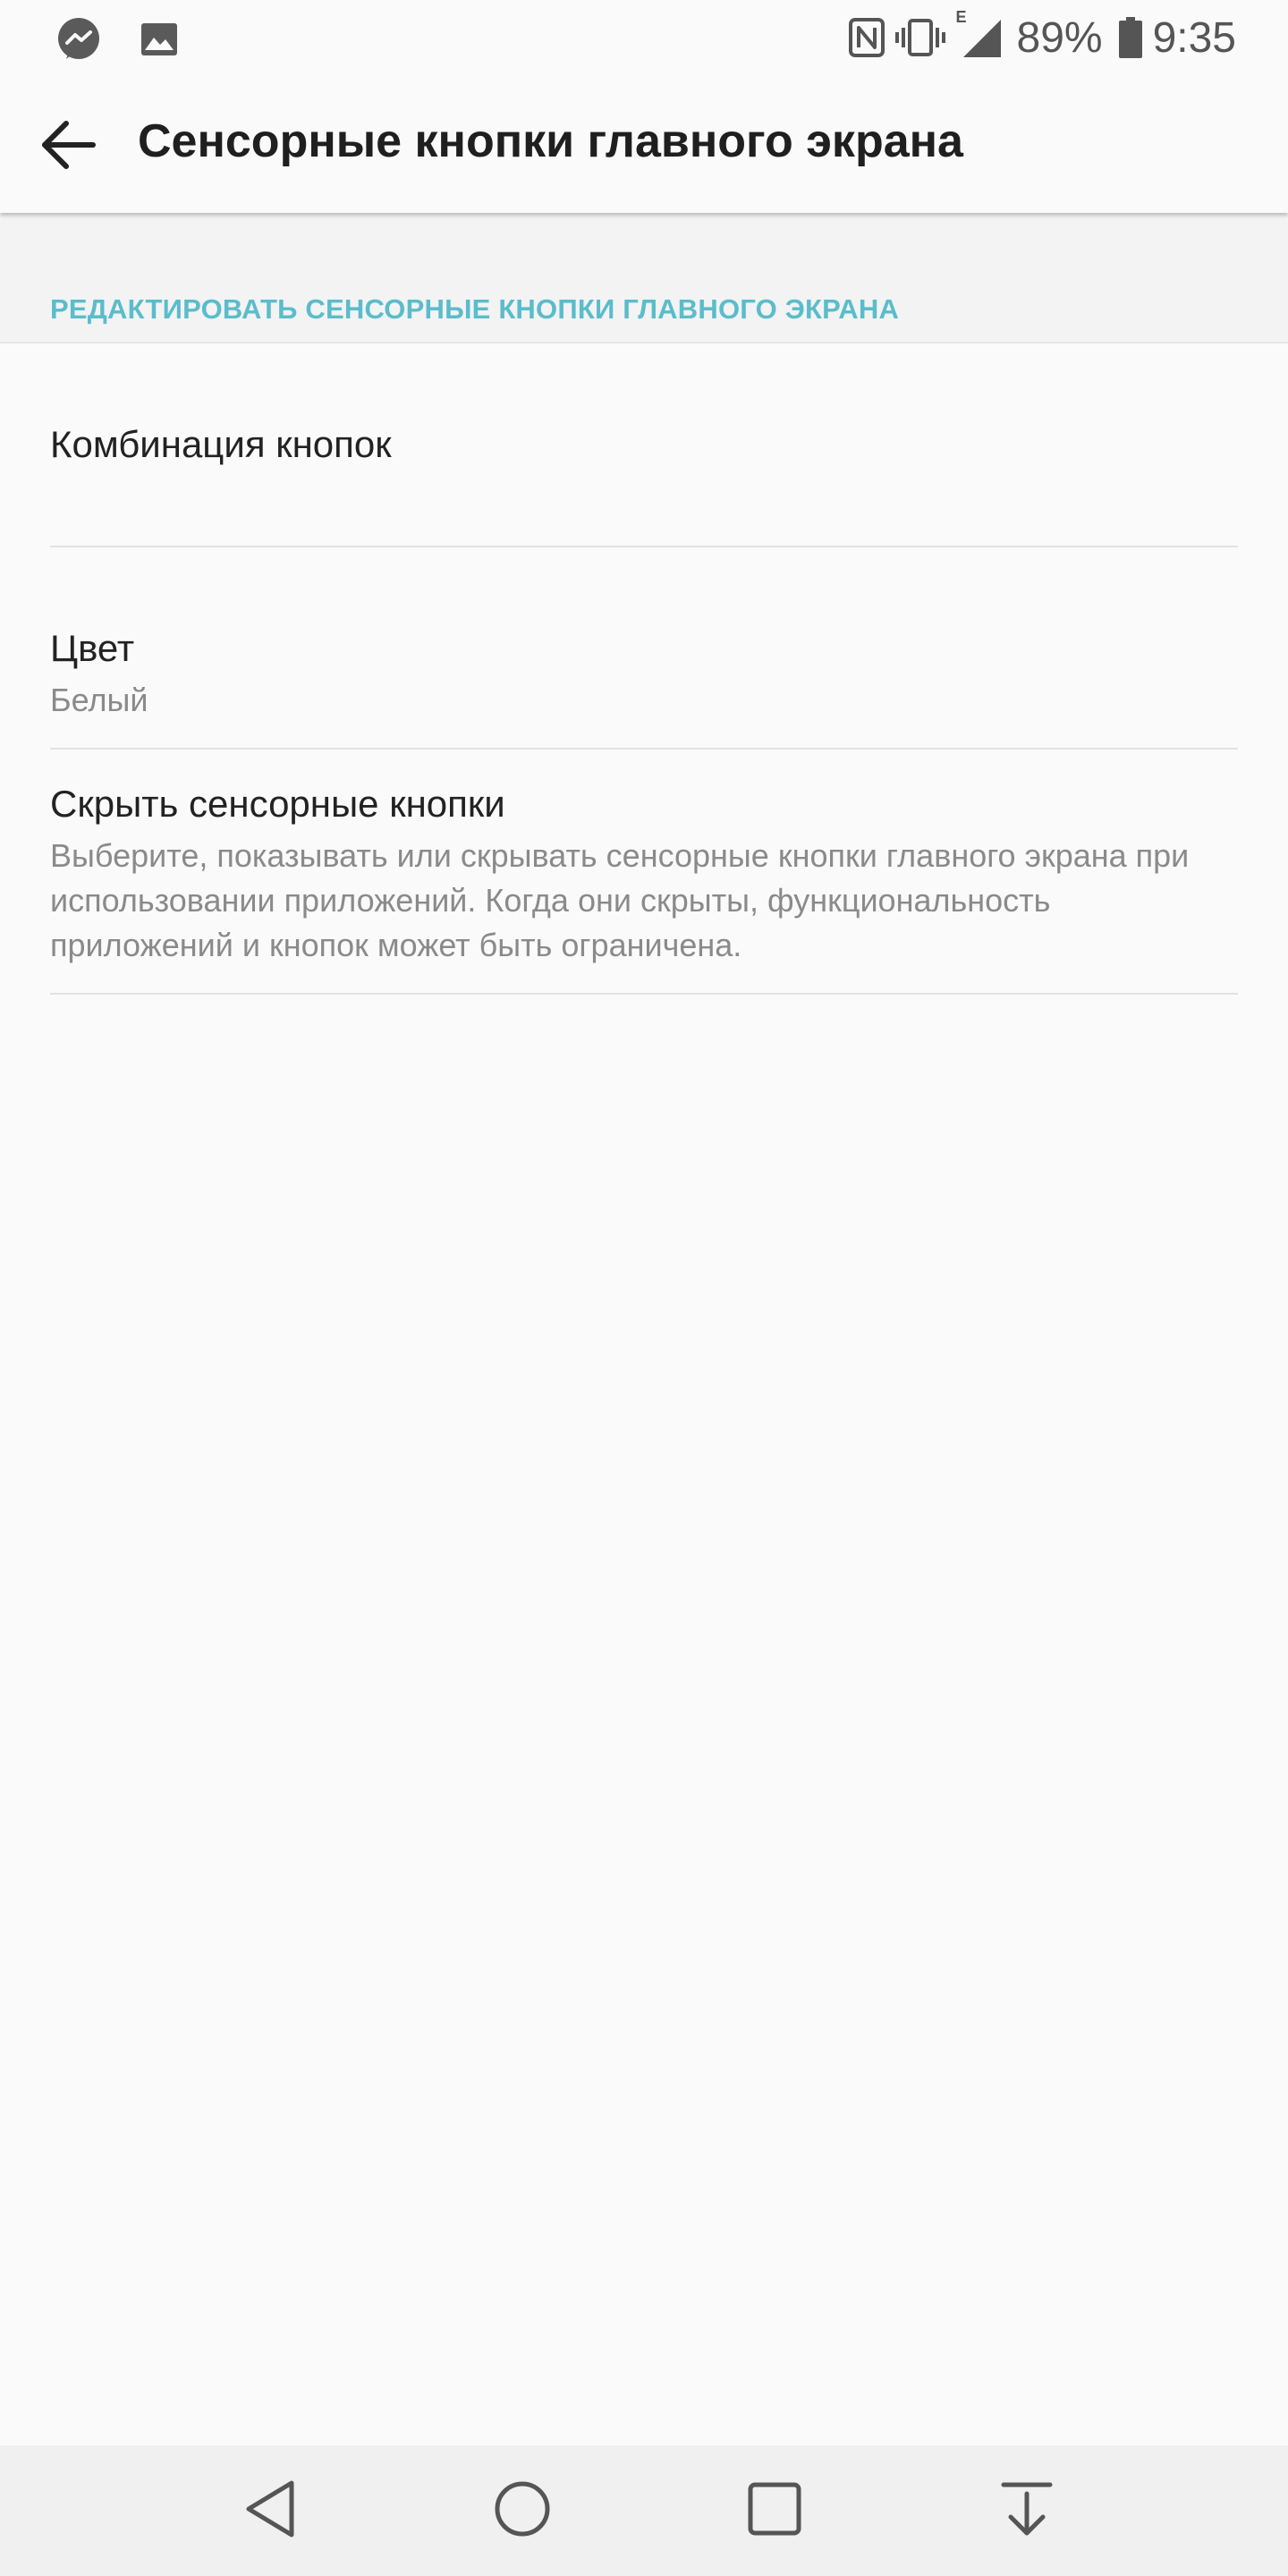 The width and height of the screenshot is (1288, 2576). I want to click on setting-title: Скрыть сенсорные кнопки, so click(277, 804).